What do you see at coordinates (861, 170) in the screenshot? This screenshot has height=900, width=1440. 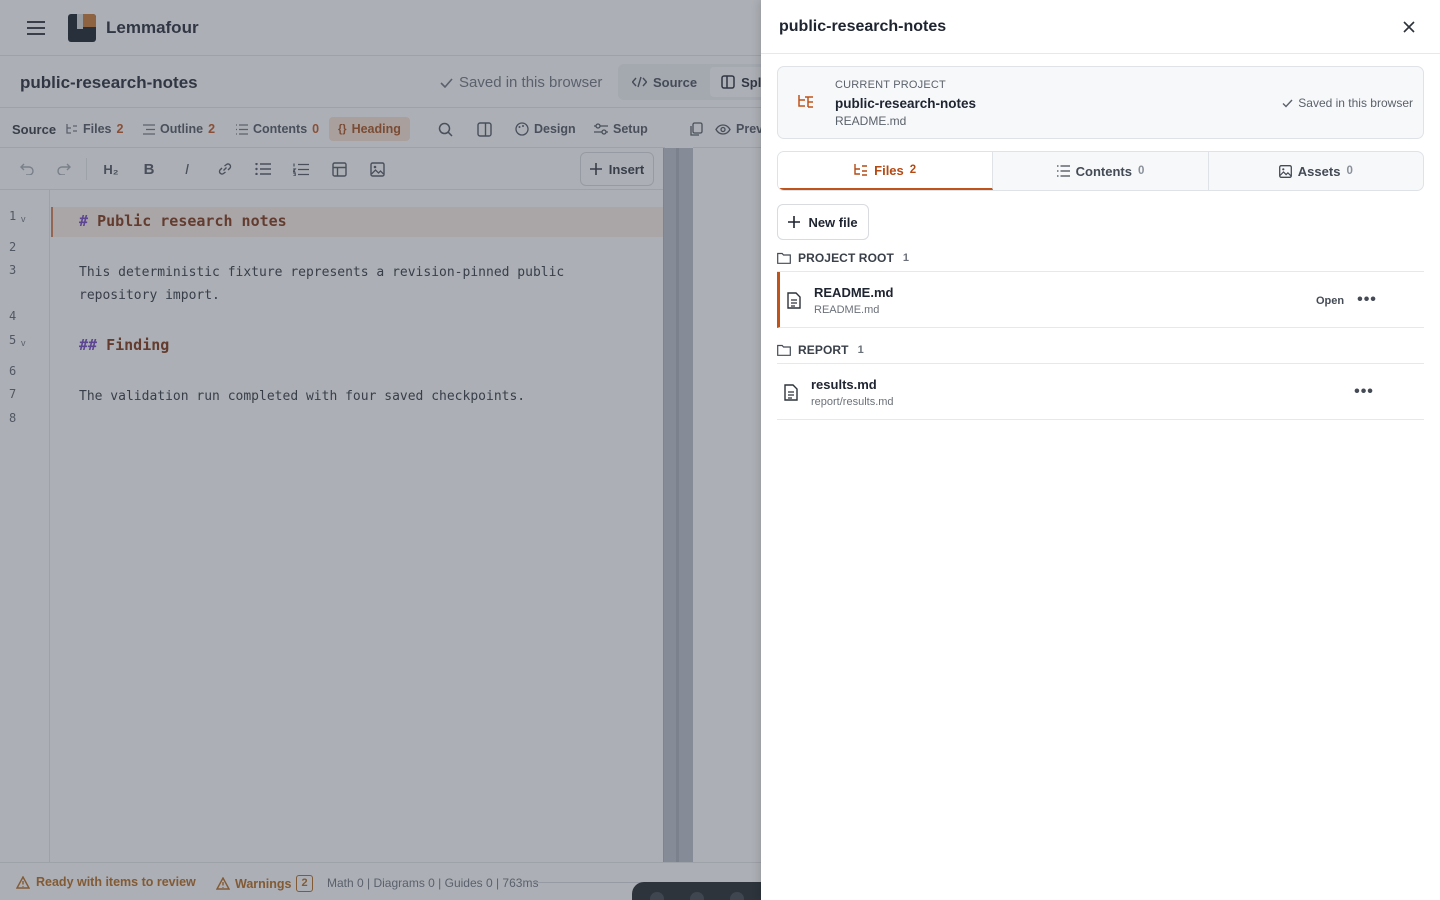 I see `files-icon` at bounding box center [861, 170].